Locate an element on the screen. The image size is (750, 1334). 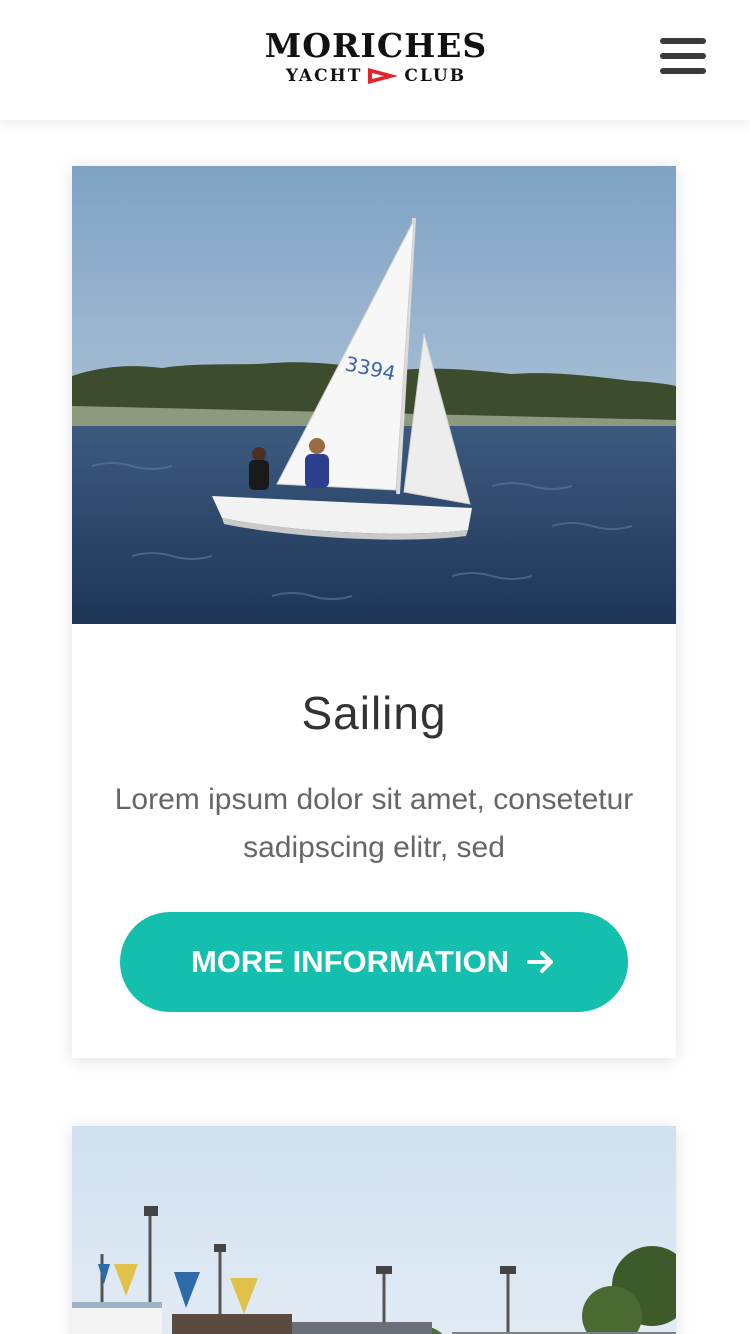
logo-title: MORICHES is located at coordinates (376, 45).